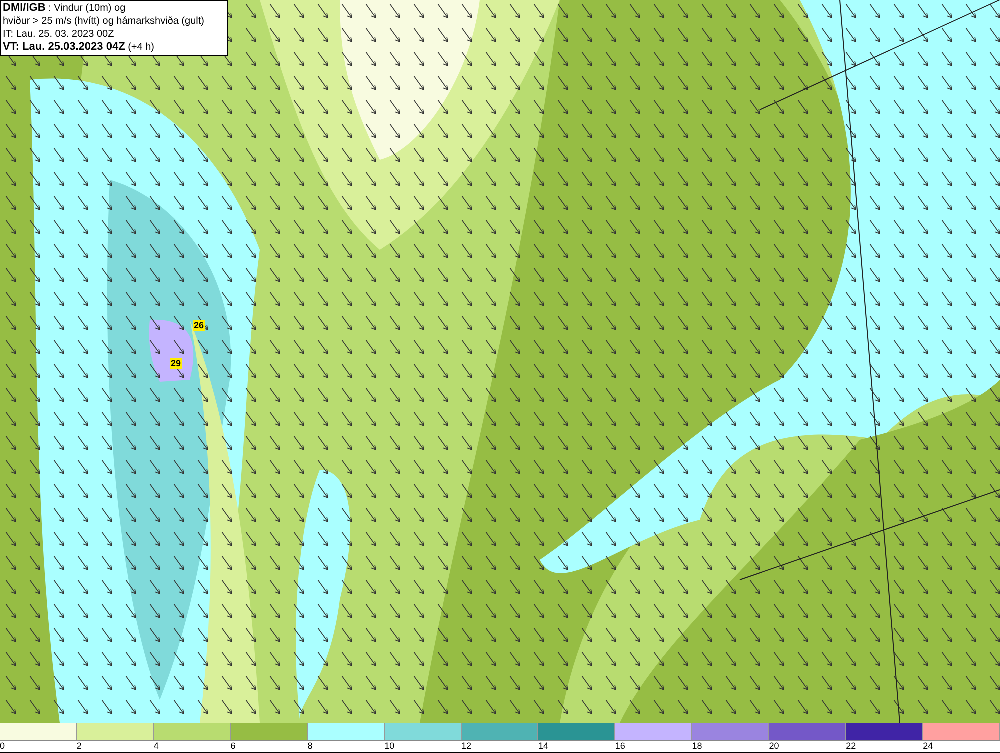  I want to click on scale-tick-label: 8, so click(310, 746).